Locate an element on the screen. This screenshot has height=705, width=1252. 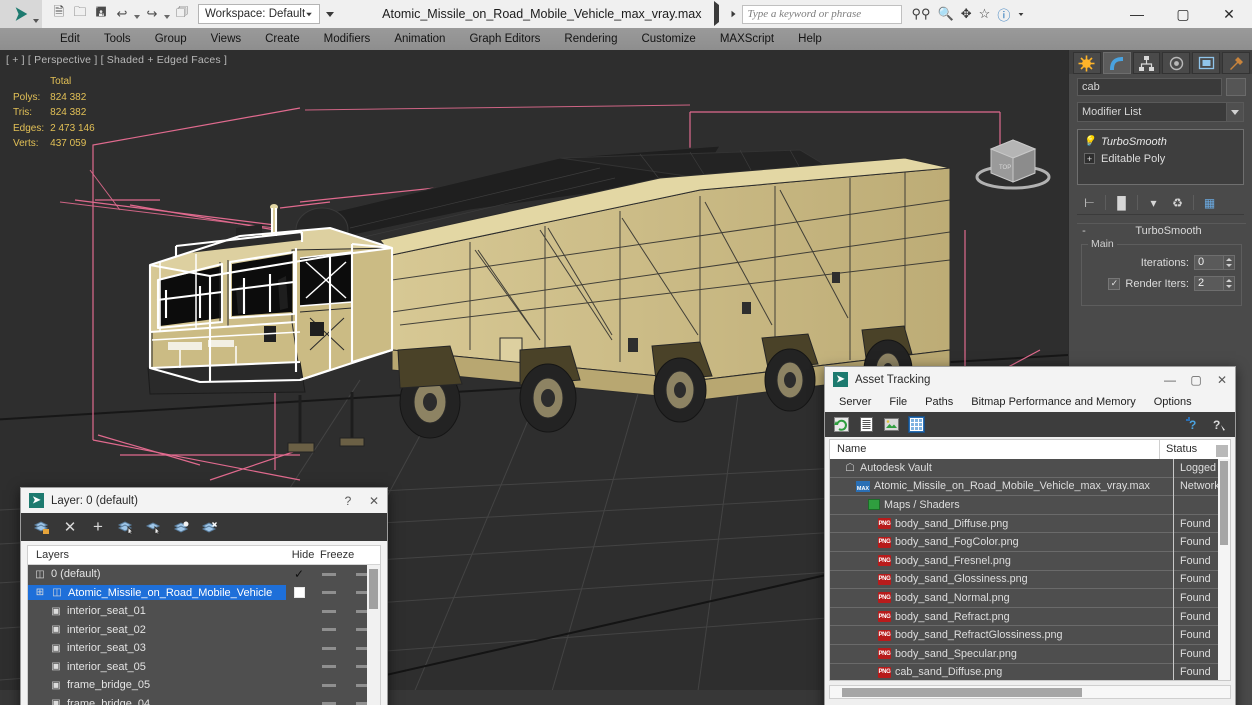
menu-item-create: Create is located at coordinates (282, 39).